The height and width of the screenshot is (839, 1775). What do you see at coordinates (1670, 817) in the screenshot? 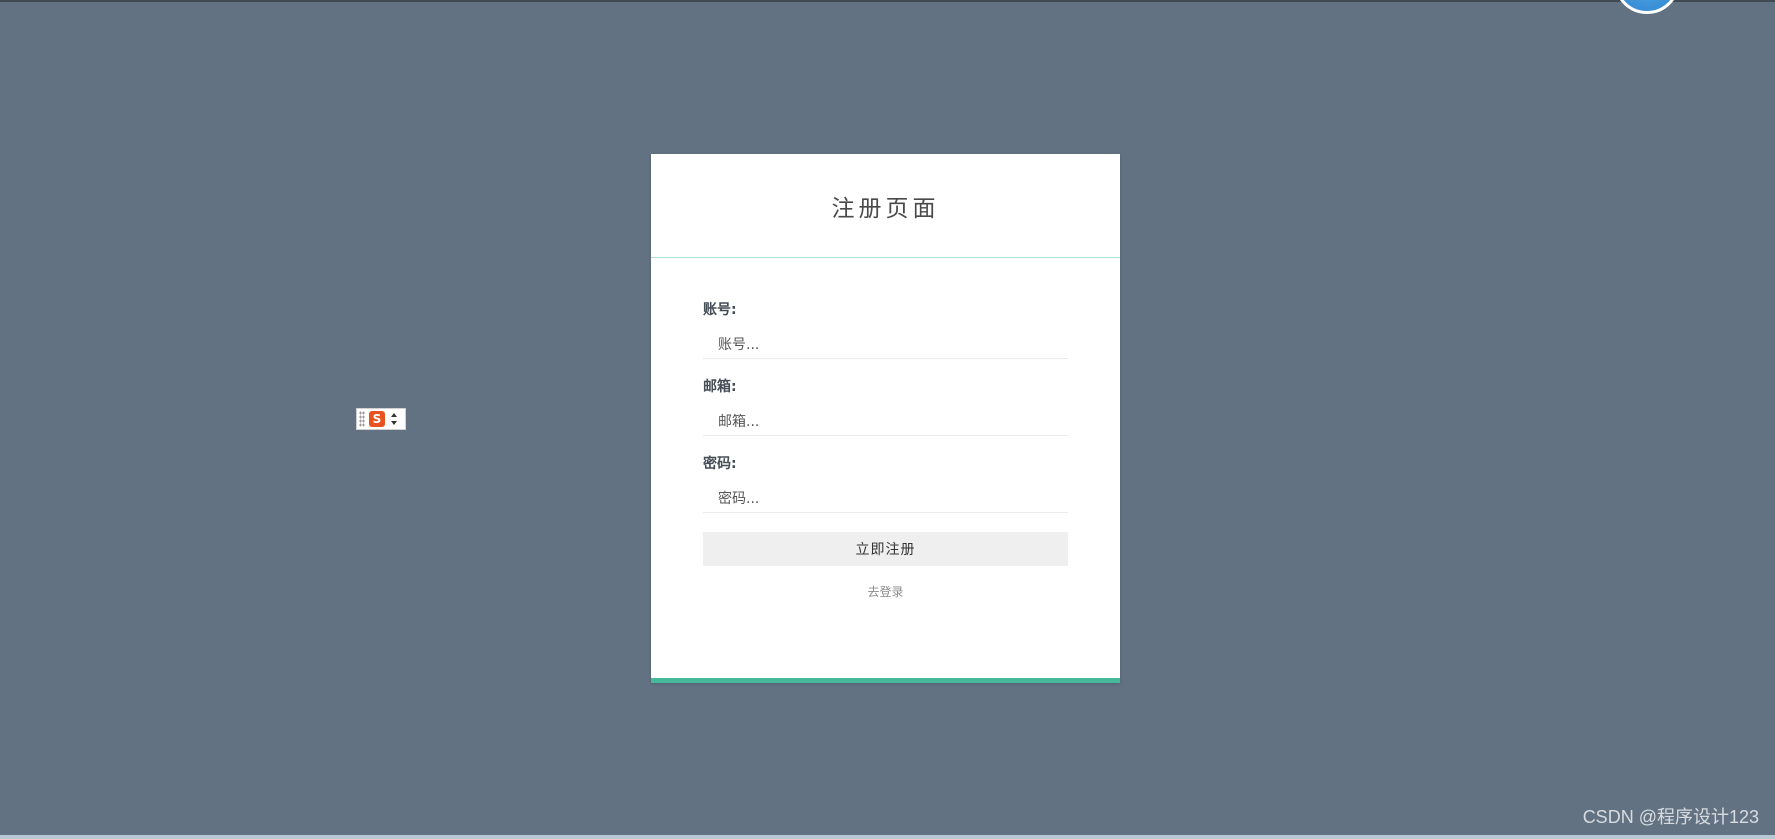
I see `watermark: CSDN @程序设计123` at bounding box center [1670, 817].